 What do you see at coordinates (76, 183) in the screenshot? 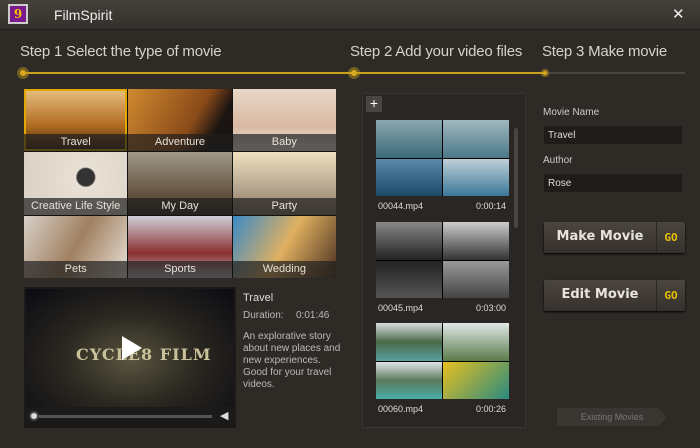
I see `category-creative-life-style: Creative Life Style` at bounding box center [76, 183].